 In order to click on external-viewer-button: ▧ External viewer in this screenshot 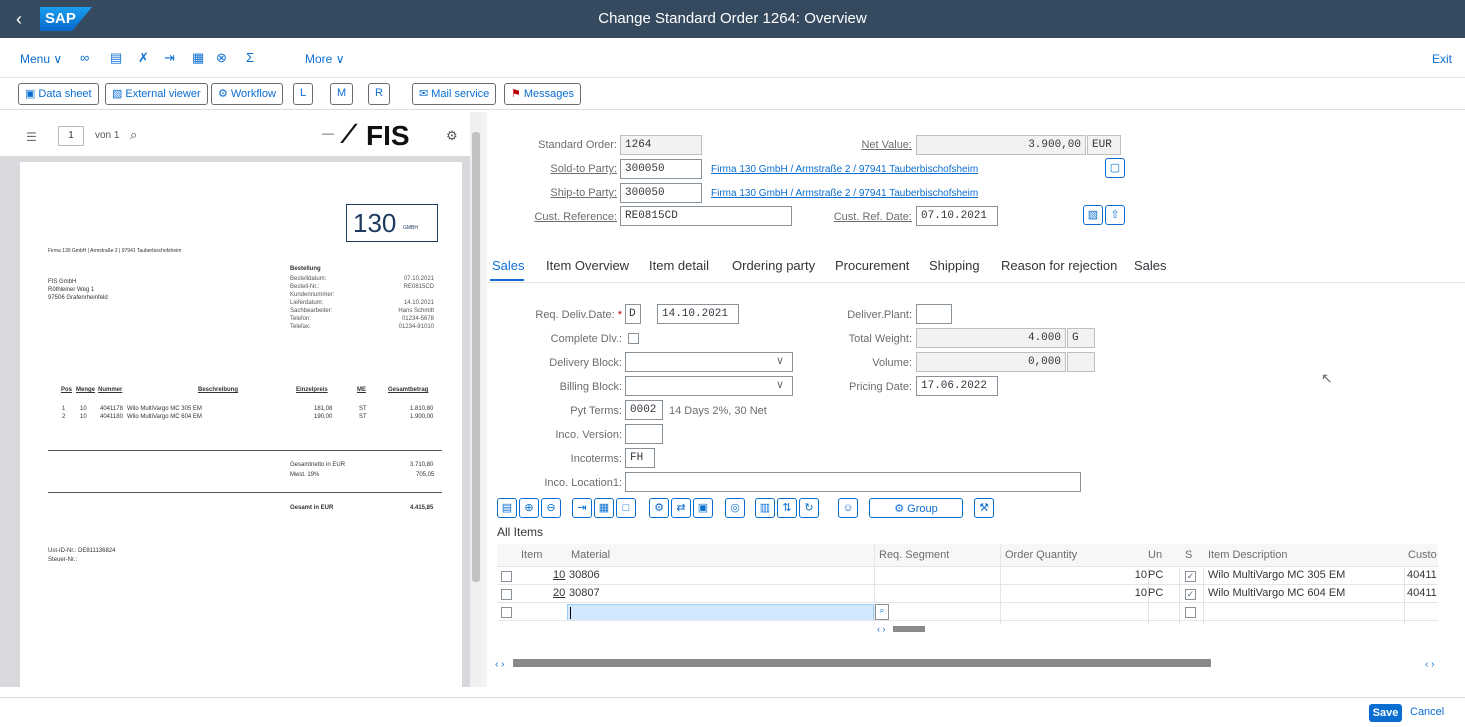, I will do `click(156, 94)`.